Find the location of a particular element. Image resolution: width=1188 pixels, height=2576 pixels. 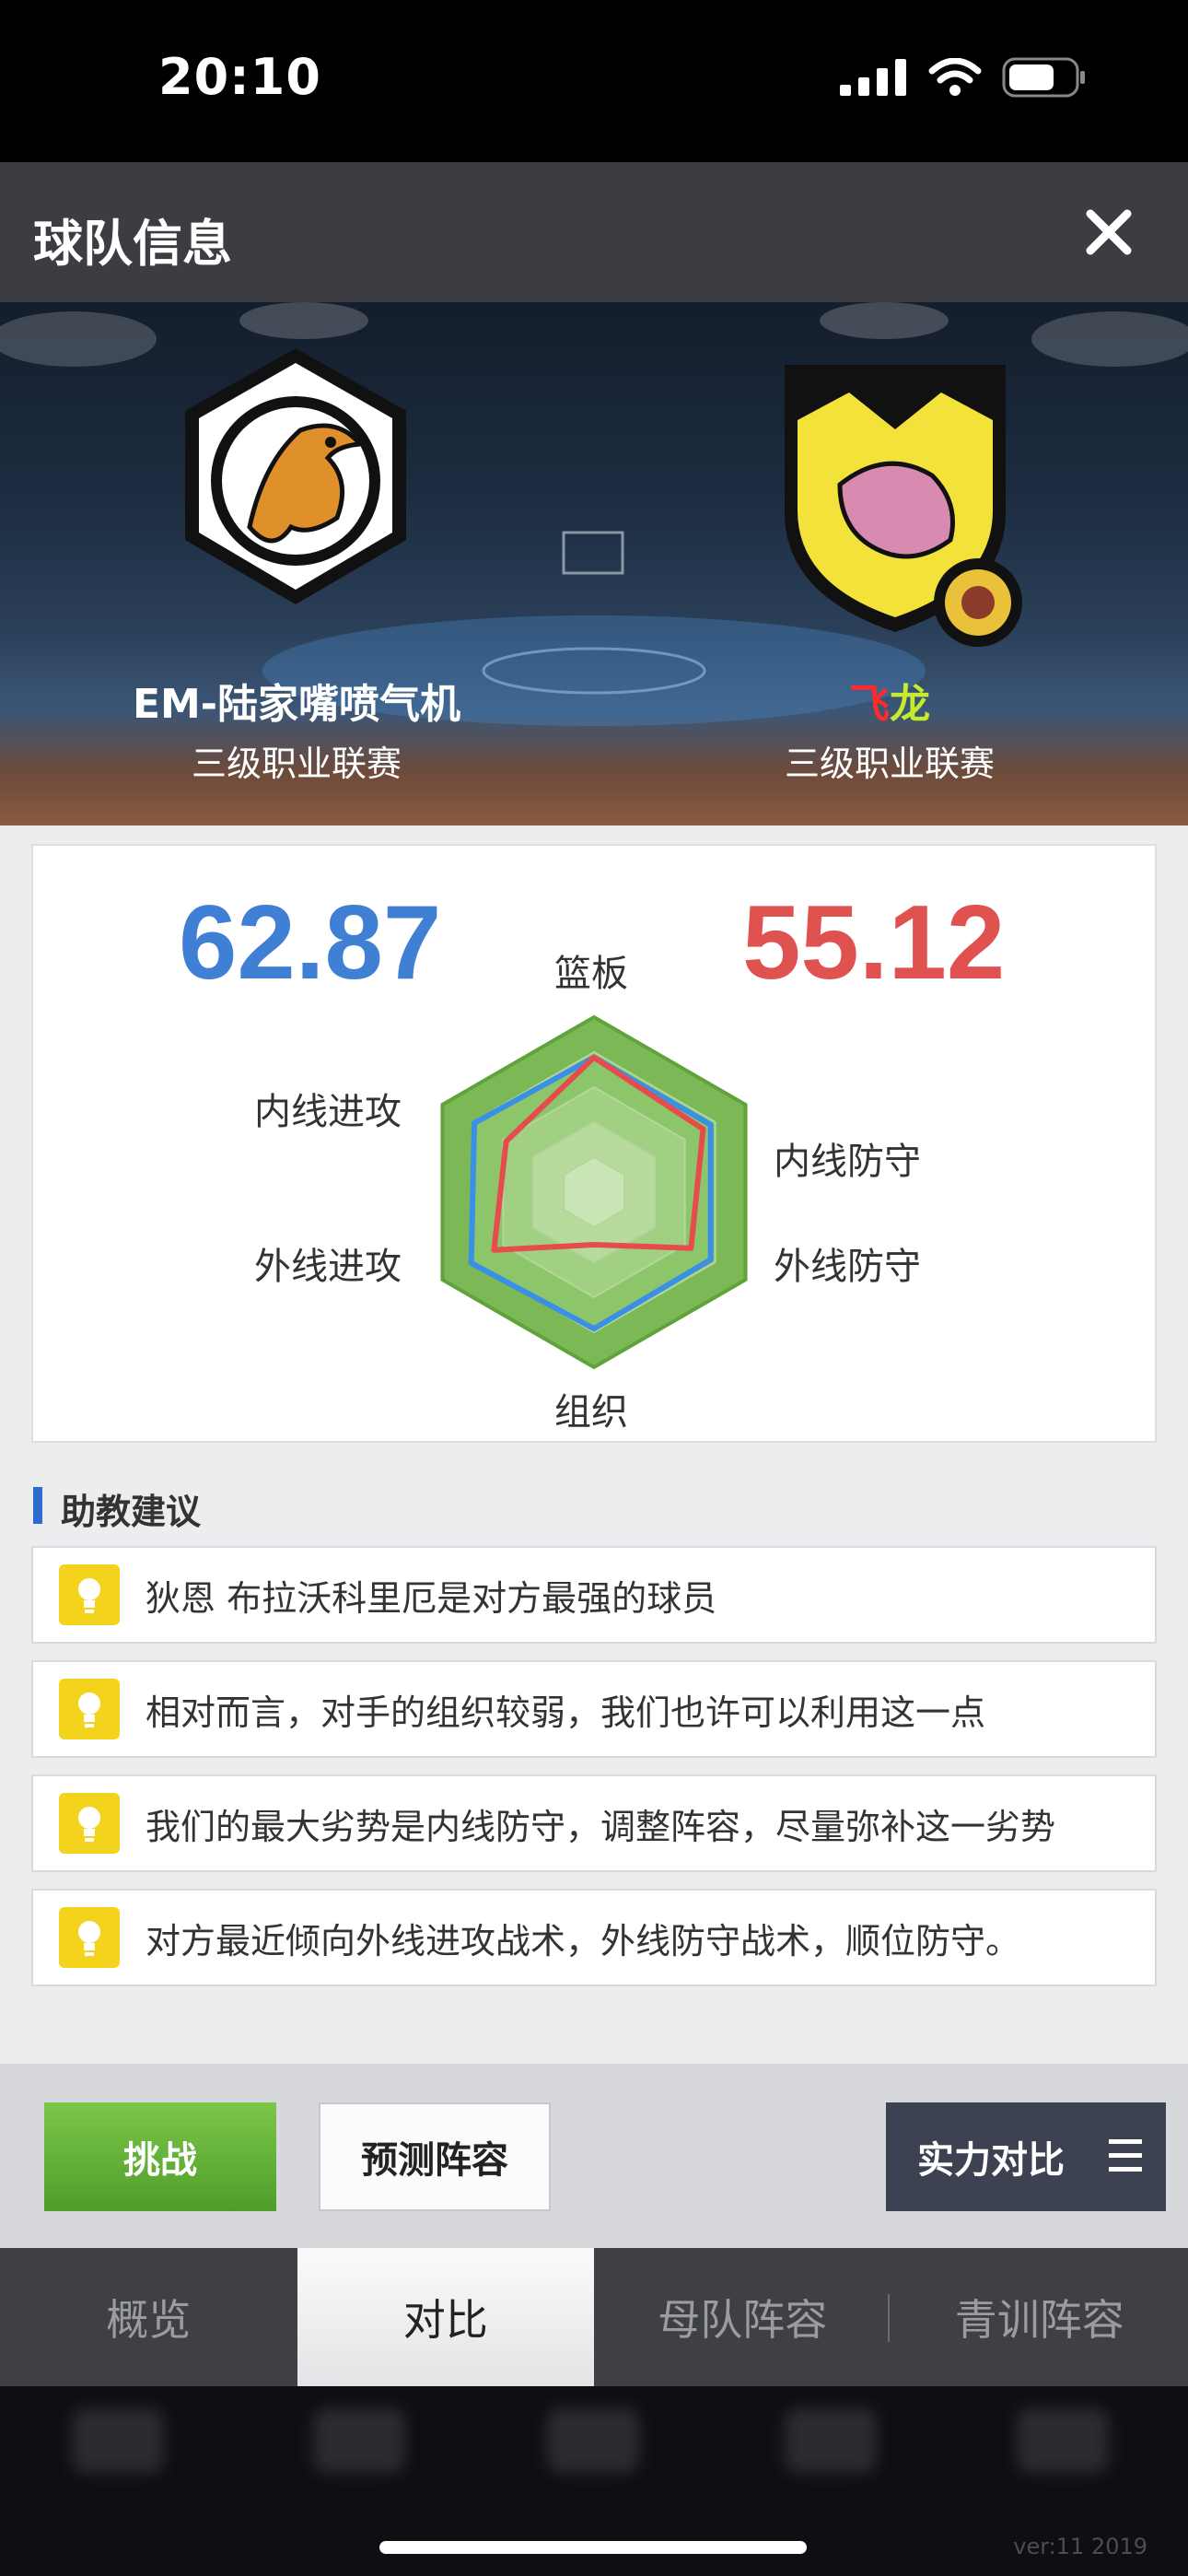

challenge-button: 挑战 is located at coordinates (160, 2156).